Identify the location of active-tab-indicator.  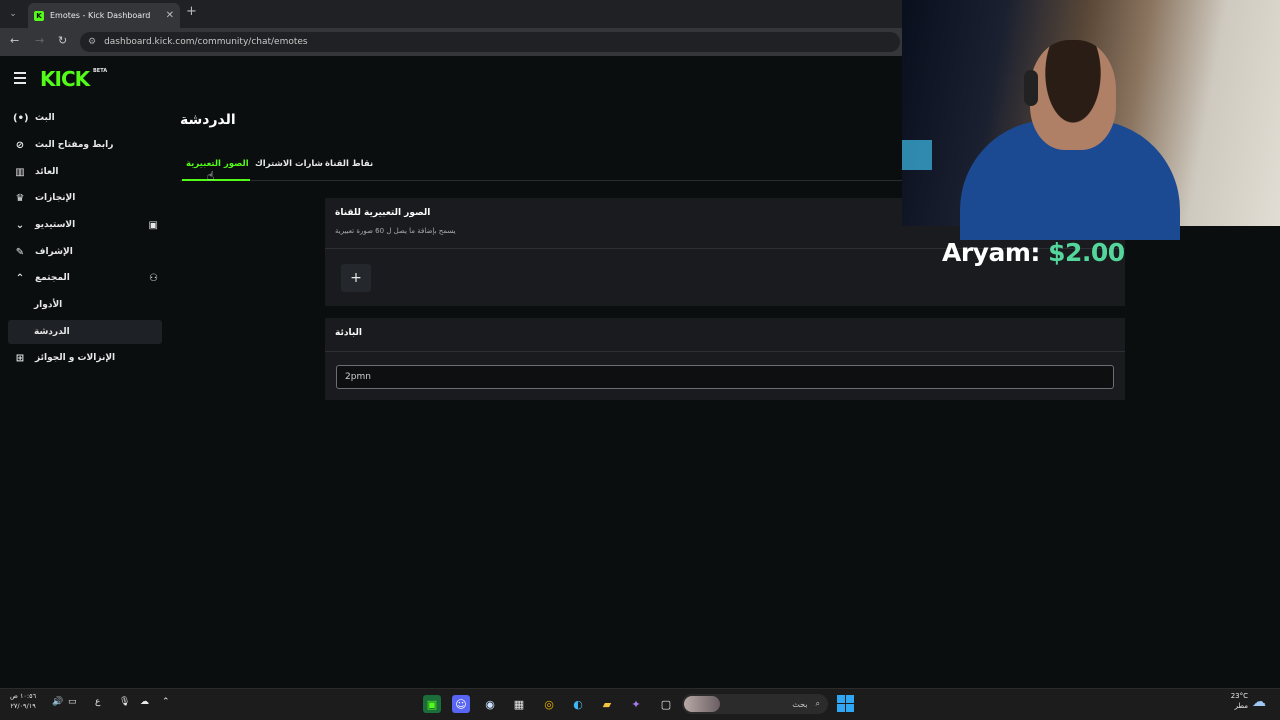
(216, 180).